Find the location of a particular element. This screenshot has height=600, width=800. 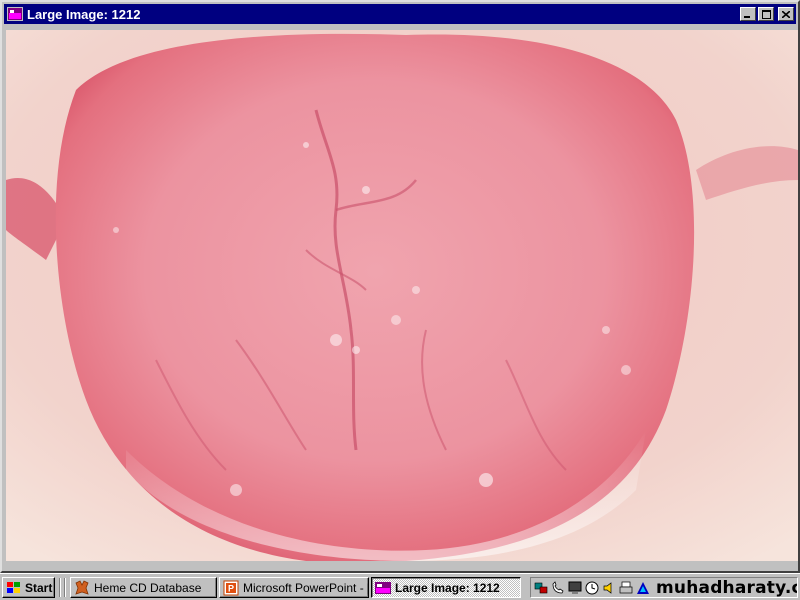

task-heme-cd-database: Heme CD Database is located at coordinates (143, 587).